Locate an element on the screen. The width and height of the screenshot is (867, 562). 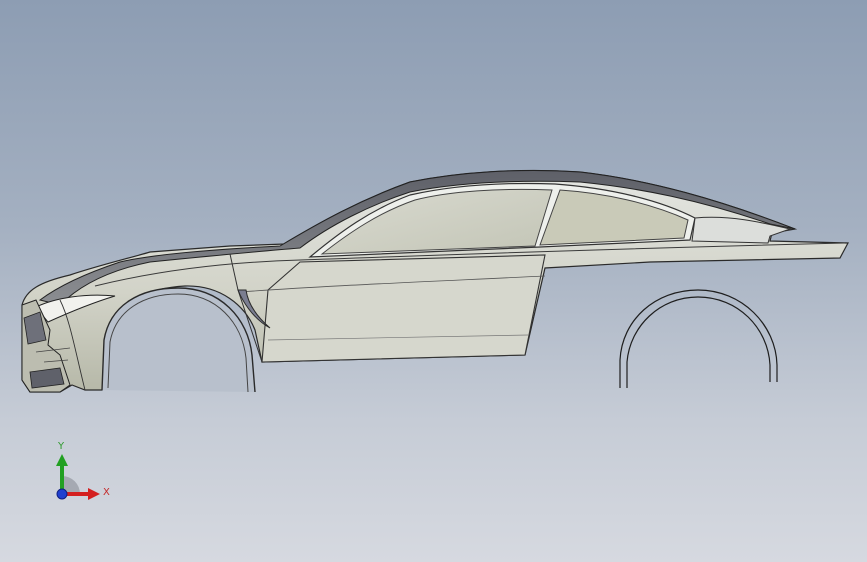
lower-intake is located at coordinates (47, 378).